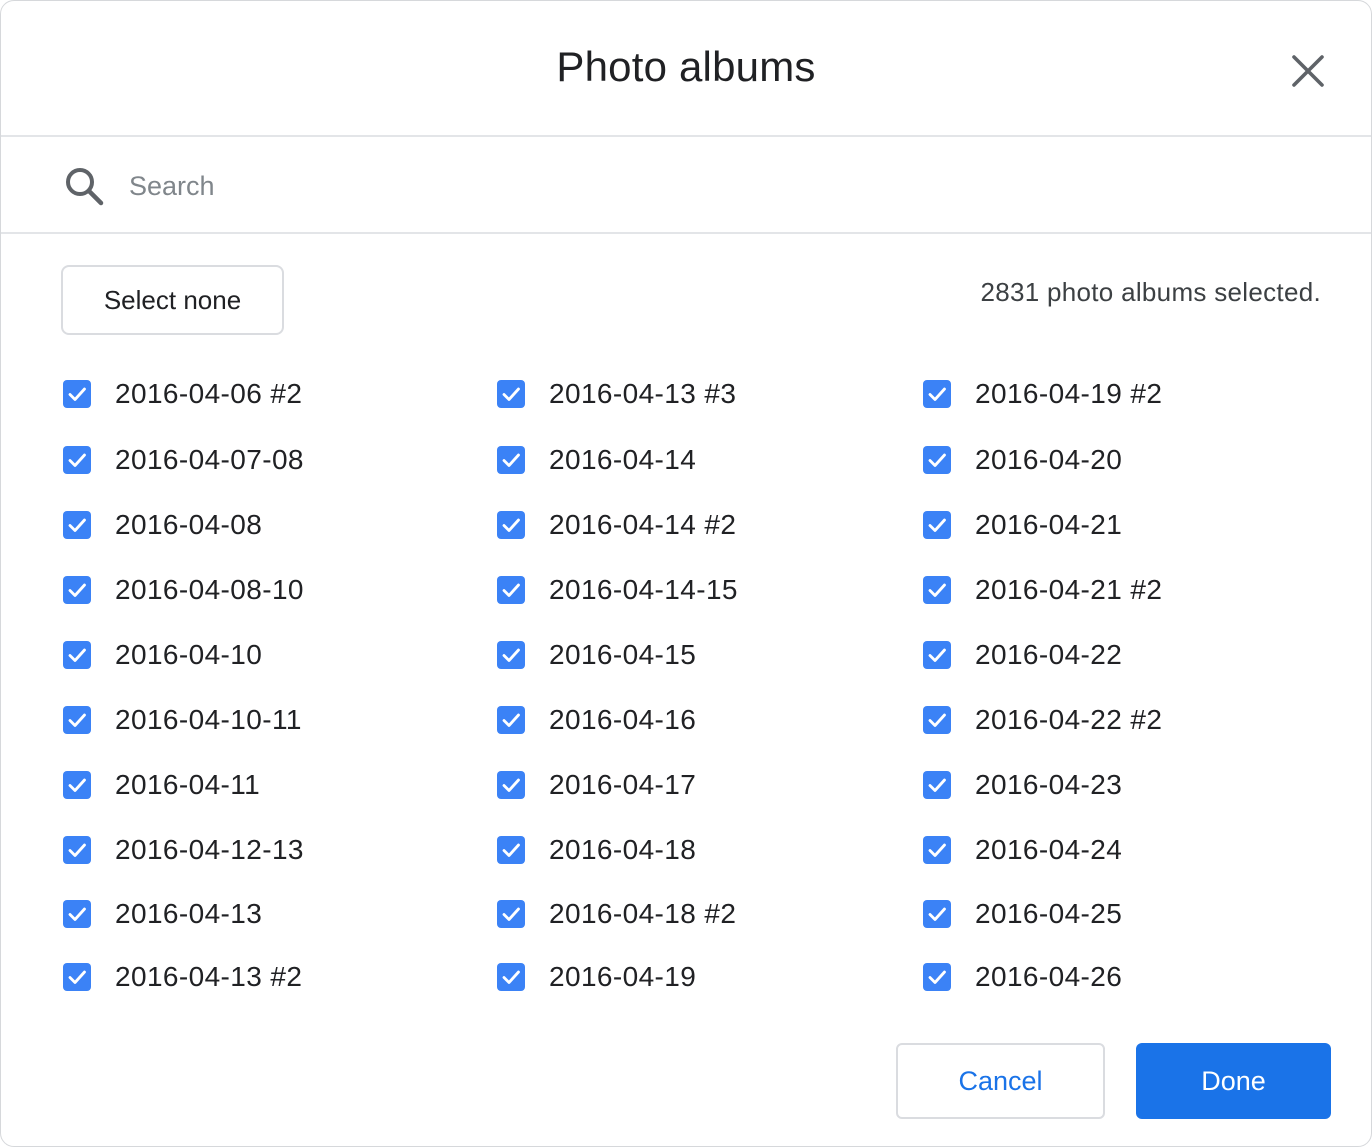 This screenshot has height=1147, width=1372. I want to click on album-item: 2016-04-21, so click(1022, 525).